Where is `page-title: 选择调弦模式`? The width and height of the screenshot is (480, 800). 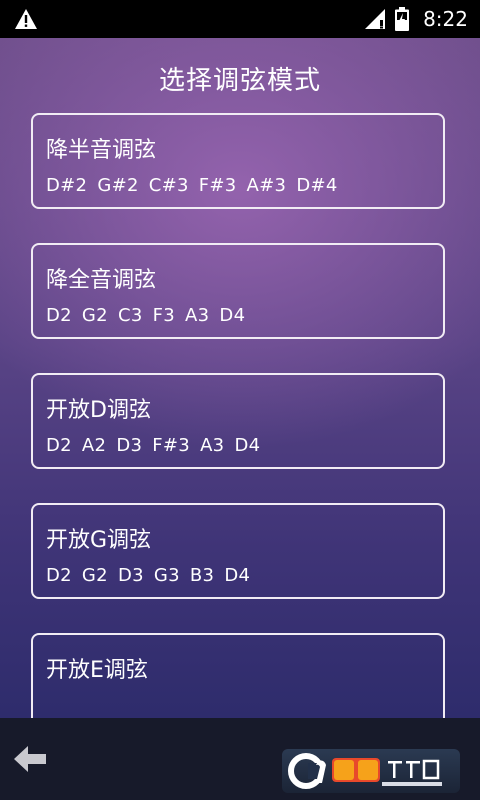 page-title: 选择调弦模式 is located at coordinates (239, 81).